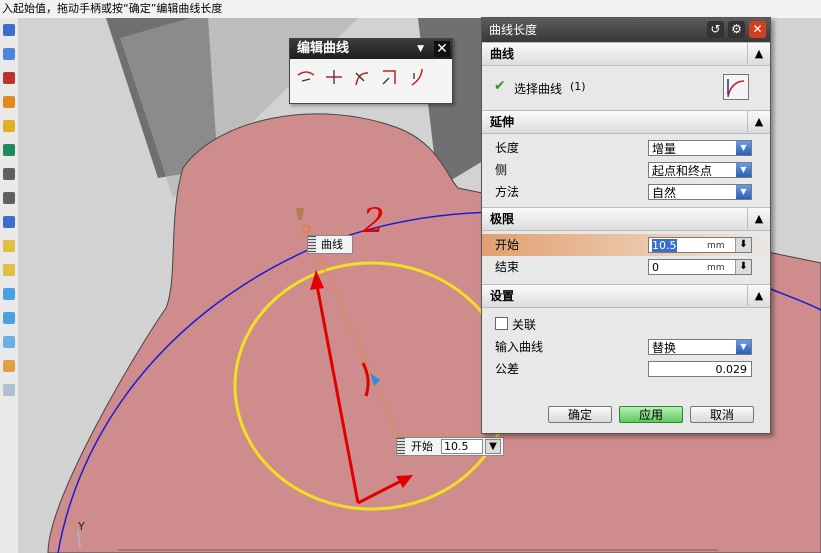 Image resolution: width=821 pixels, height=553 pixels. I want to click on input-curve-select: 替换 ▼, so click(700, 347).